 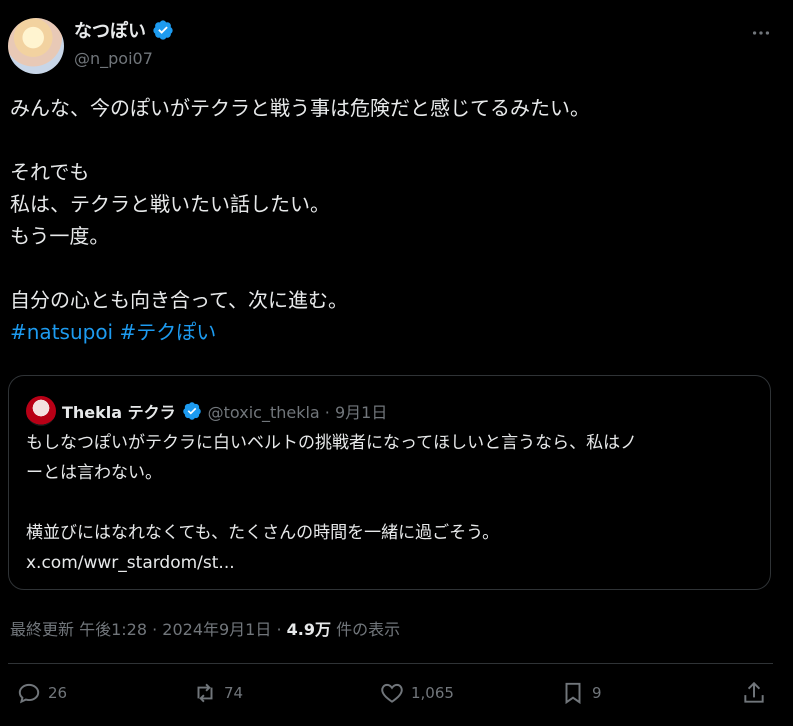 I want to click on quoted-line: もしなつぽいがテクラに白いベルトの挑戦者になってほしいと言うなら、私はノ, so click(x=332, y=443).